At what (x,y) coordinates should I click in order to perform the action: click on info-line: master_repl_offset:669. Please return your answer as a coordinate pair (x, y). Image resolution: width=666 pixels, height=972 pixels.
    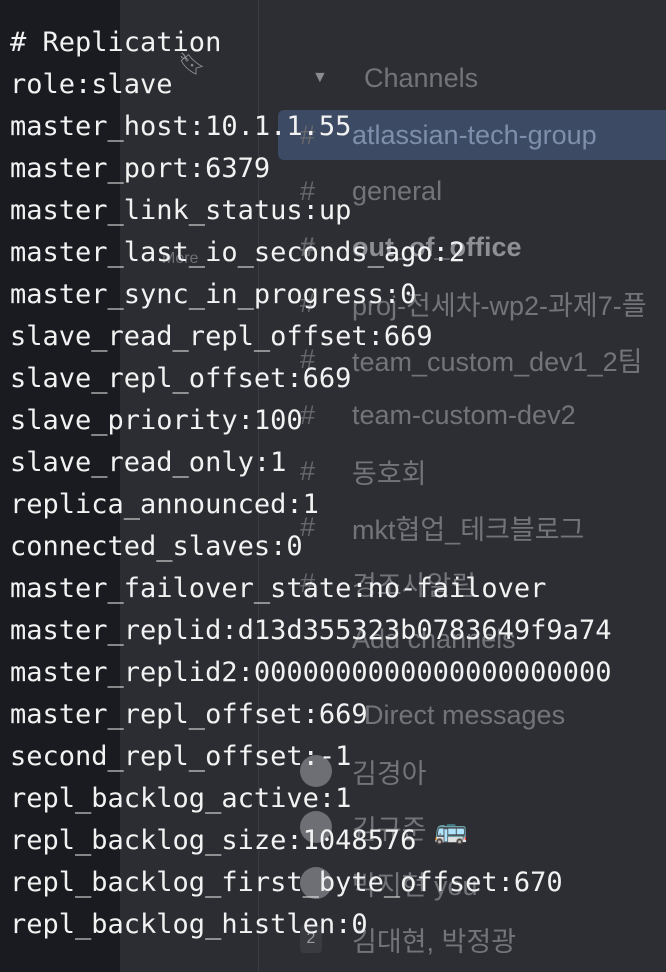
    Looking at the image, I should click on (189, 714).